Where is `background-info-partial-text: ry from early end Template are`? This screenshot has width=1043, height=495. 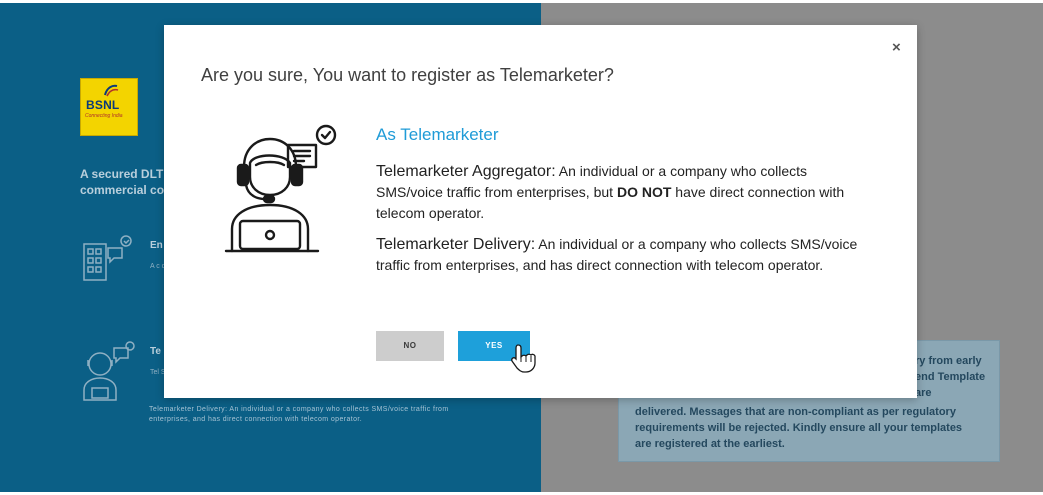 background-info-partial-text: ry from early end Template are is located at coordinates (950, 377).